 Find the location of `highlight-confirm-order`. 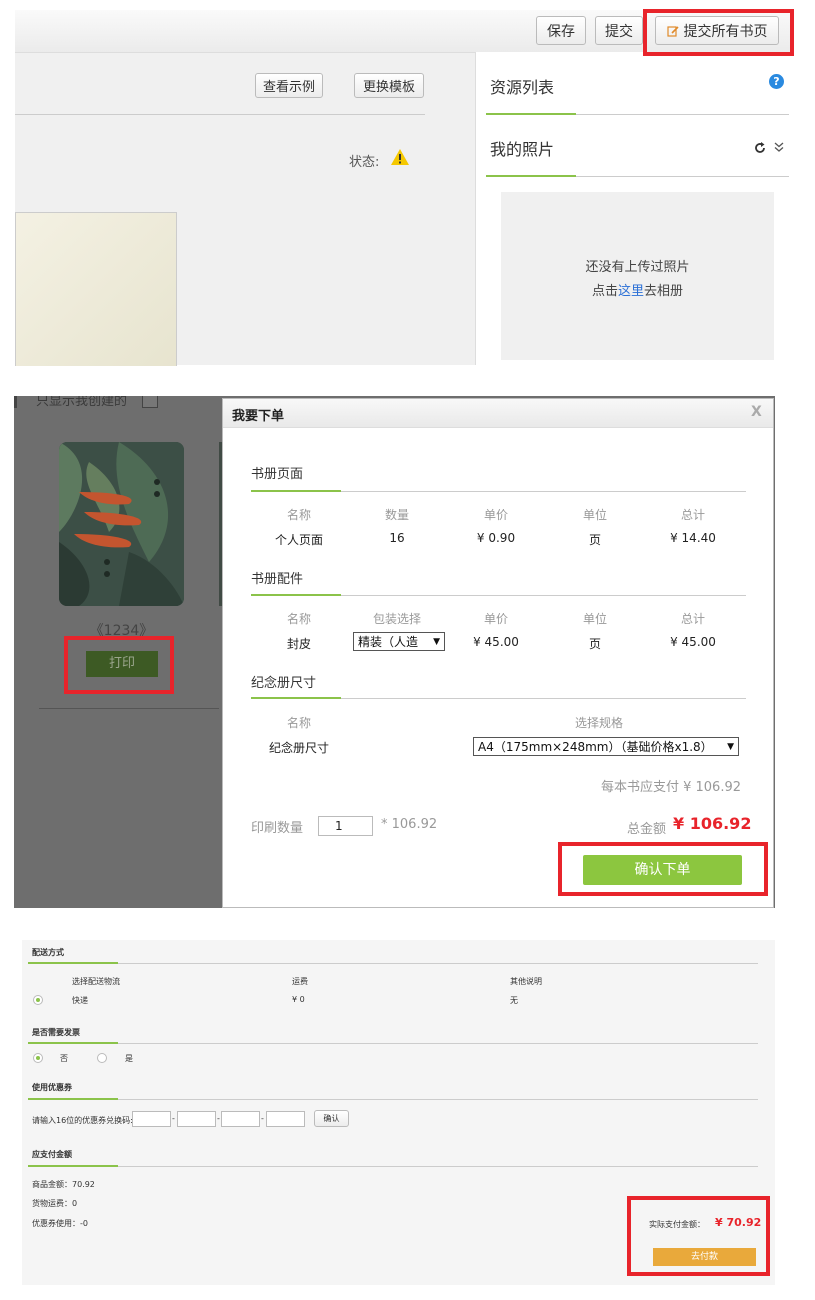

highlight-confirm-order is located at coordinates (663, 869).